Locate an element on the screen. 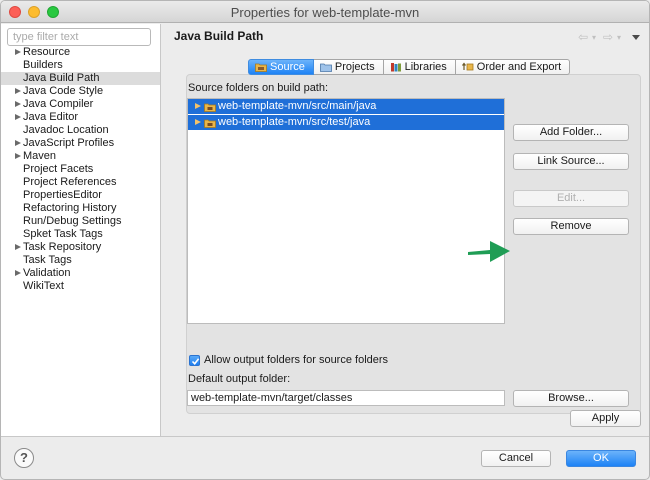  footer-separator is located at coordinates (325, 436).